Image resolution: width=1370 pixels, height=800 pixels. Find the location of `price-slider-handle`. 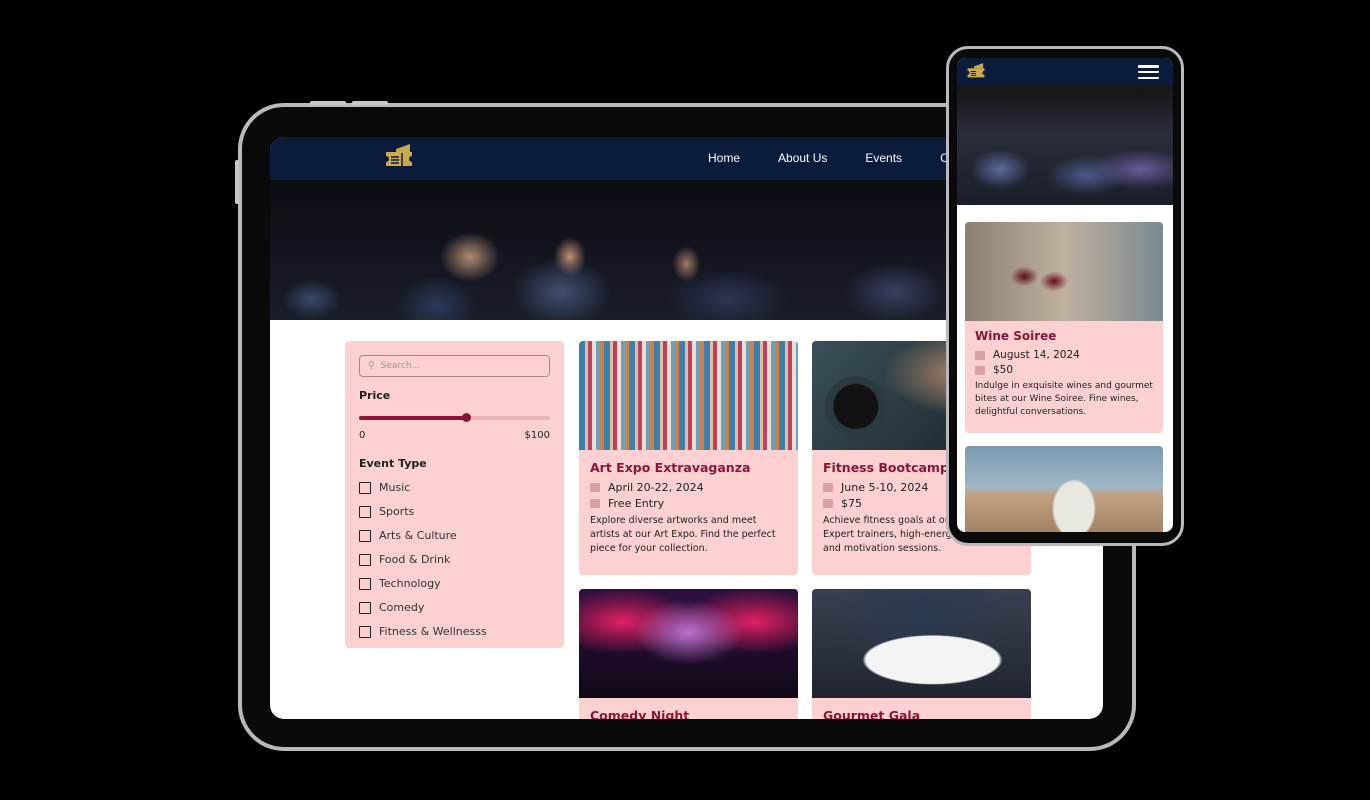

price-slider-handle is located at coordinates (466, 417).